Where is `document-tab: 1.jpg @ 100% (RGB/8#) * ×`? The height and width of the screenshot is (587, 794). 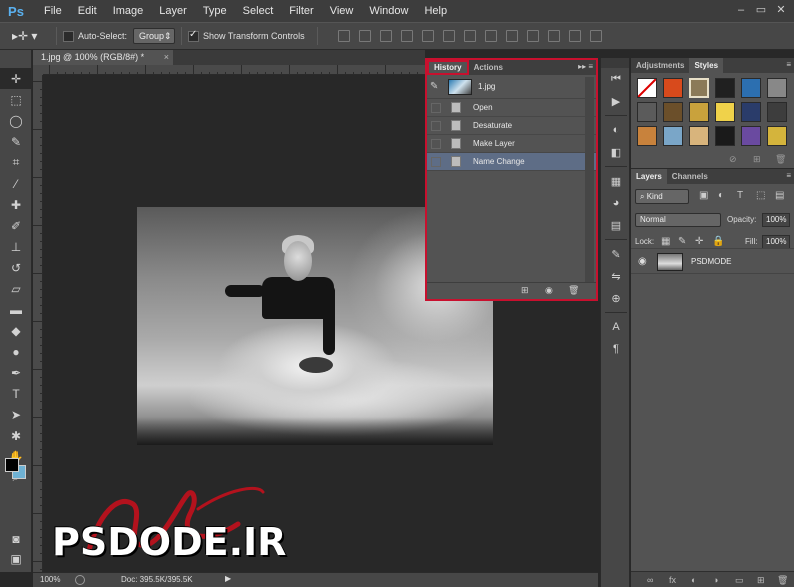
document-tab: 1.jpg @ 100% (RGB/8#) * × is located at coordinates (103, 57).